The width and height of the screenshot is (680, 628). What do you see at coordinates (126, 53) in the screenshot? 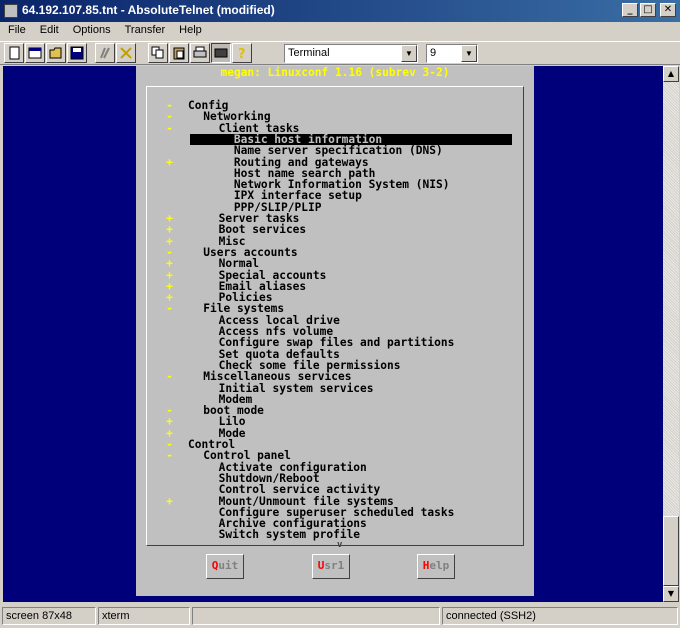
I see `disconnect-button` at bounding box center [126, 53].